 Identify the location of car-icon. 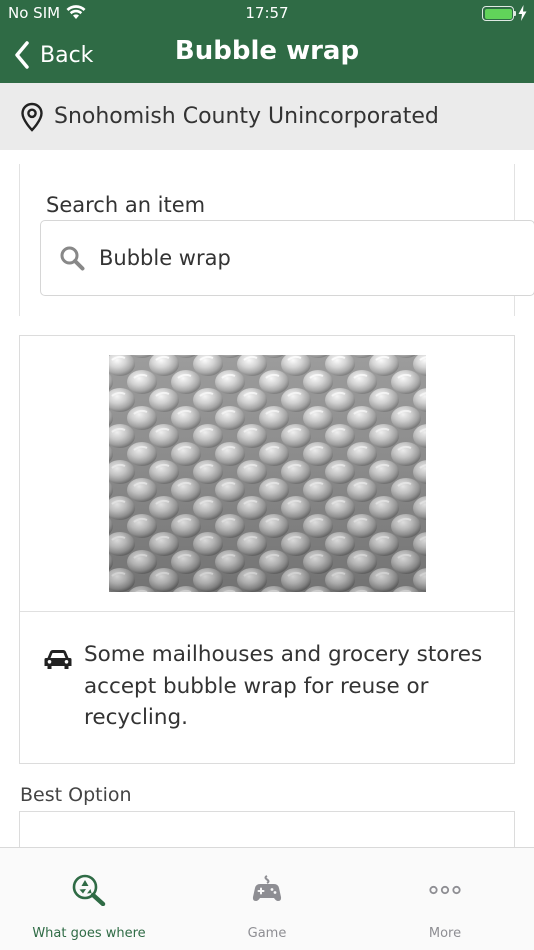
(58, 659).